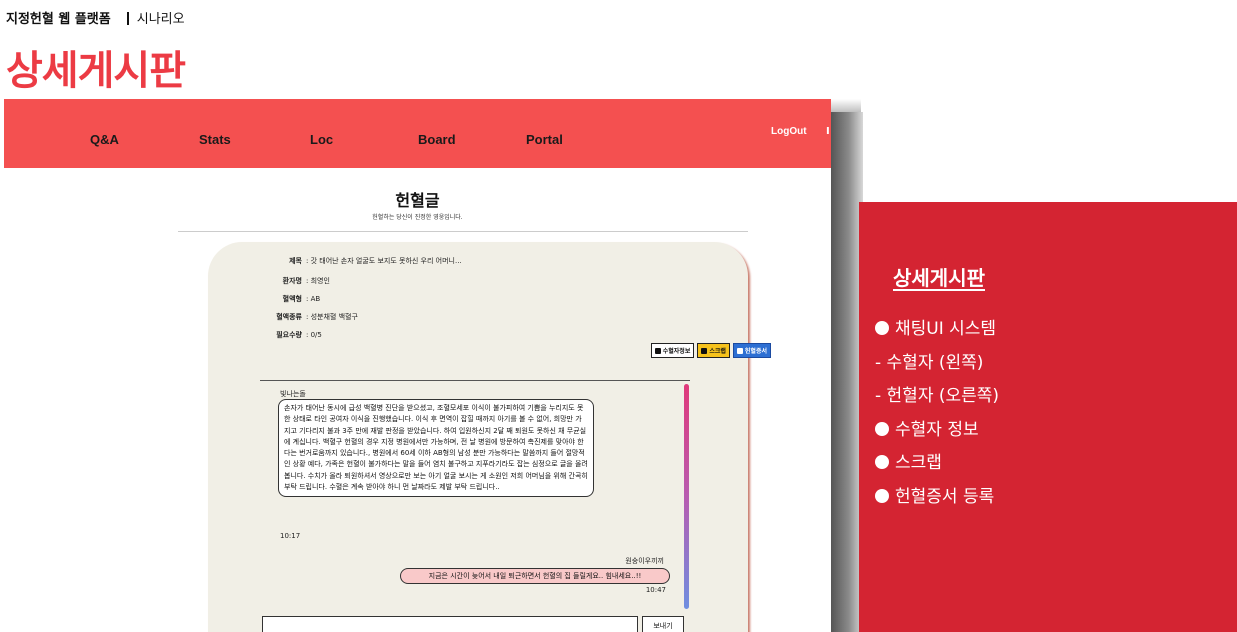 This screenshot has width=1237, height=632. What do you see at coordinates (946, 329) in the screenshot?
I see `feature-text: 채팅UI 시스템` at bounding box center [946, 329].